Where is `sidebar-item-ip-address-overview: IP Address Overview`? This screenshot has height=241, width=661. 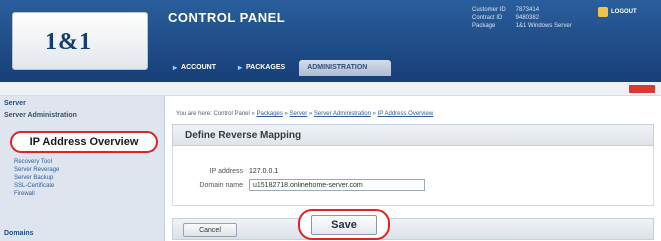 sidebar-item-ip-address-overview: IP Address Overview is located at coordinates (84, 142).